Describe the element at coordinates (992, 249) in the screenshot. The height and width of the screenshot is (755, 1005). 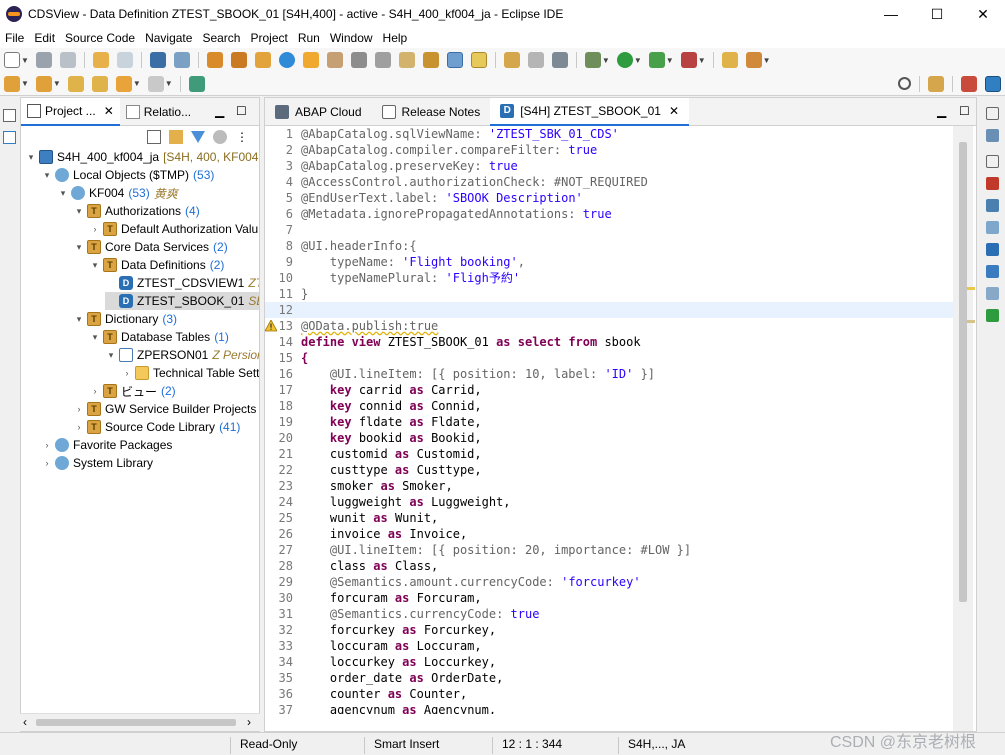
I see `bookmarks-view-icon` at that location.